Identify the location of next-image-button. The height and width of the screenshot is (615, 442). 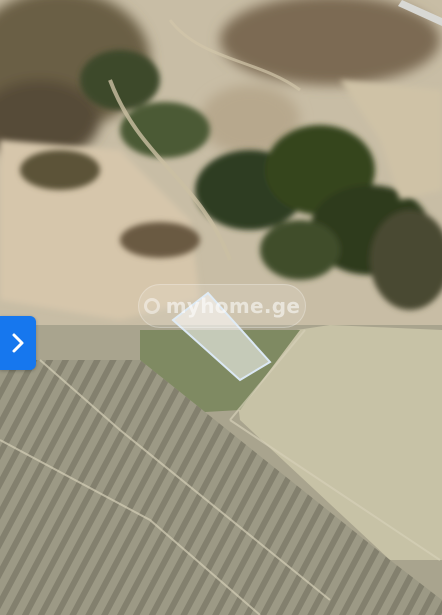
(18, 343).